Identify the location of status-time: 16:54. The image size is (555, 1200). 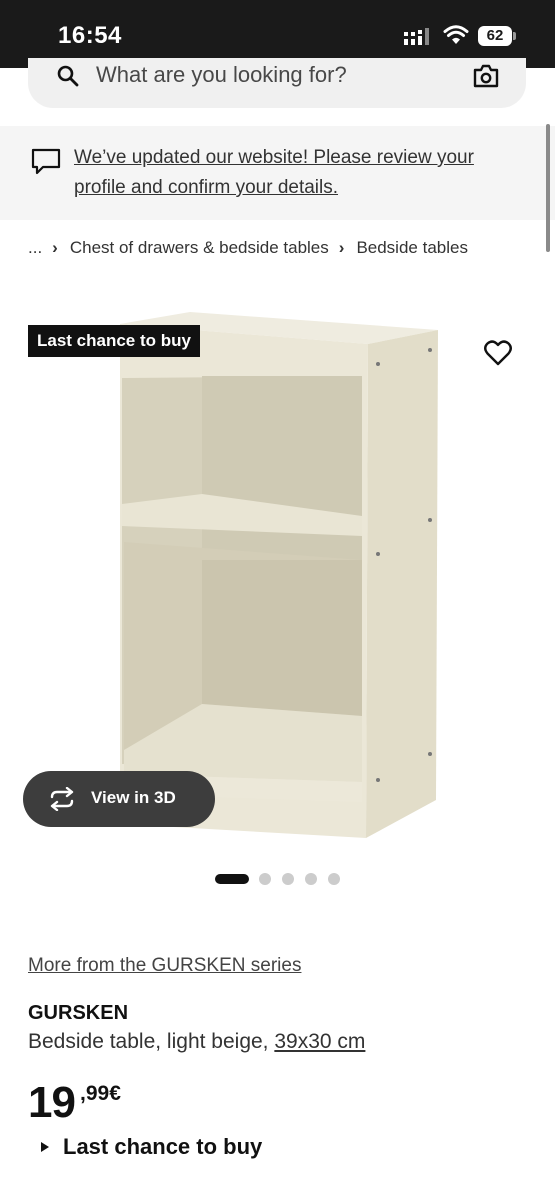
(90, 35).